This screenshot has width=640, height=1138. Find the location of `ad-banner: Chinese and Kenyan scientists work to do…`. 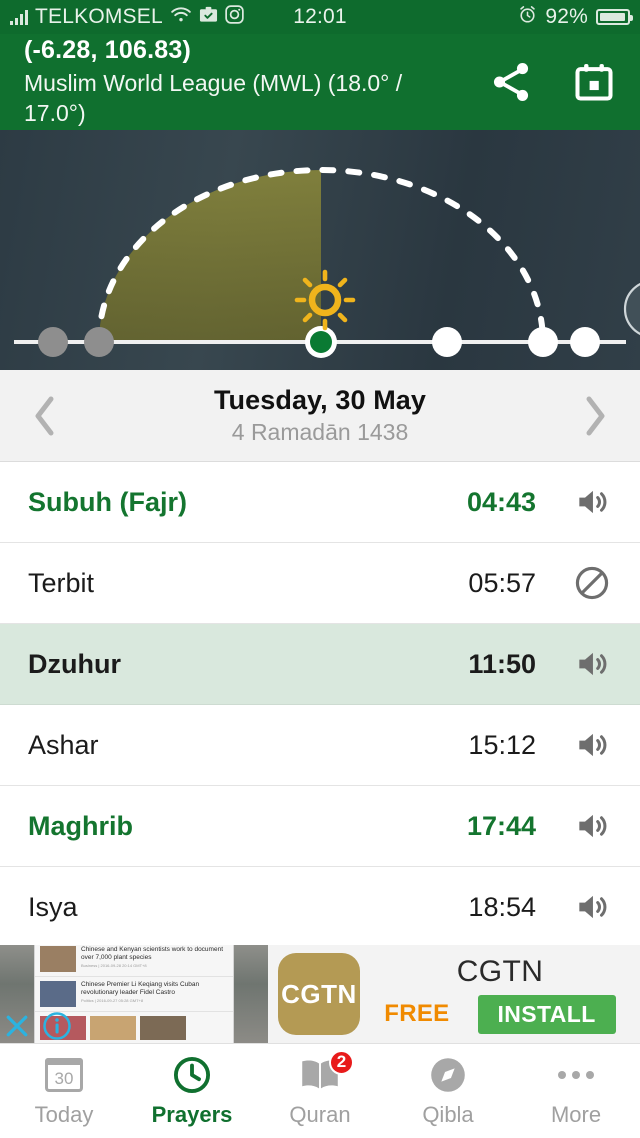

ad-banner: Chinese and Kenyan scientists work to do… is located at coordinates (320, 994).